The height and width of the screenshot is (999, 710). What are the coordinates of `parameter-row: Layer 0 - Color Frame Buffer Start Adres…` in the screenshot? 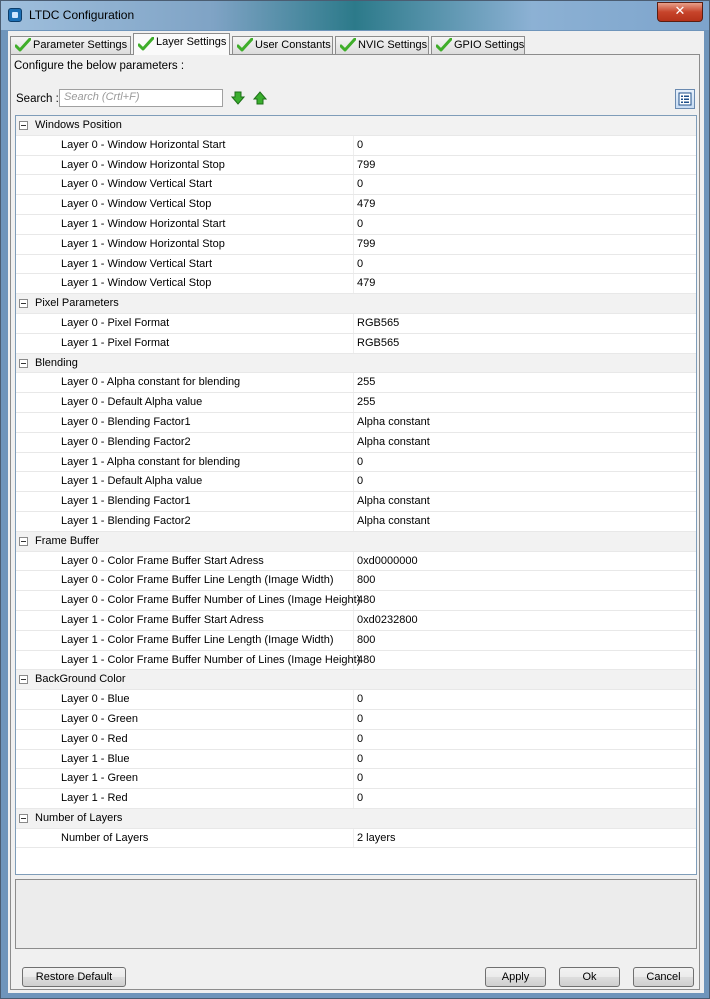 It's located at (356, 561).